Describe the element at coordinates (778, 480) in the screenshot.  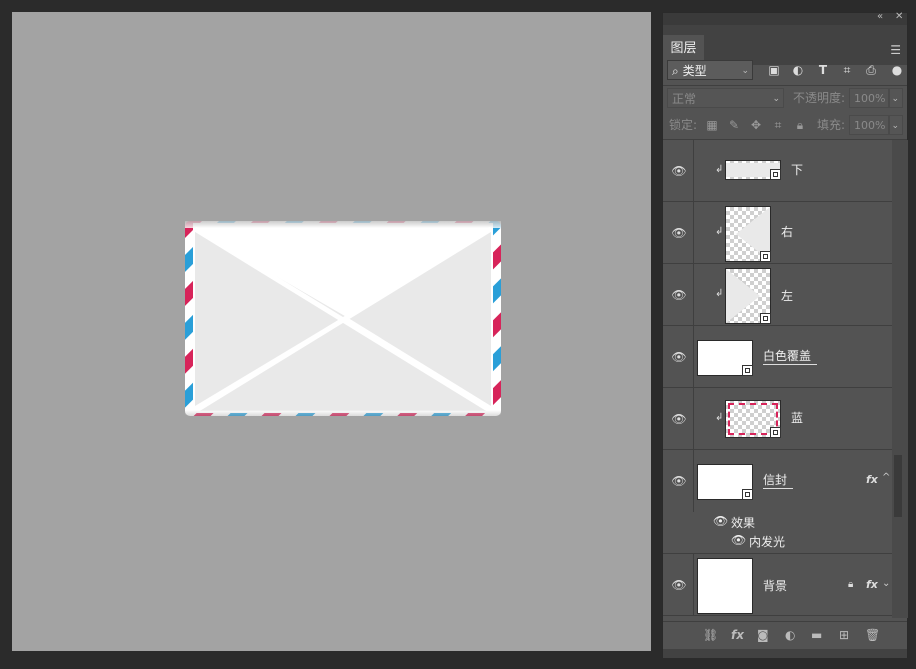
I see `layer-name: 信封` at that location.